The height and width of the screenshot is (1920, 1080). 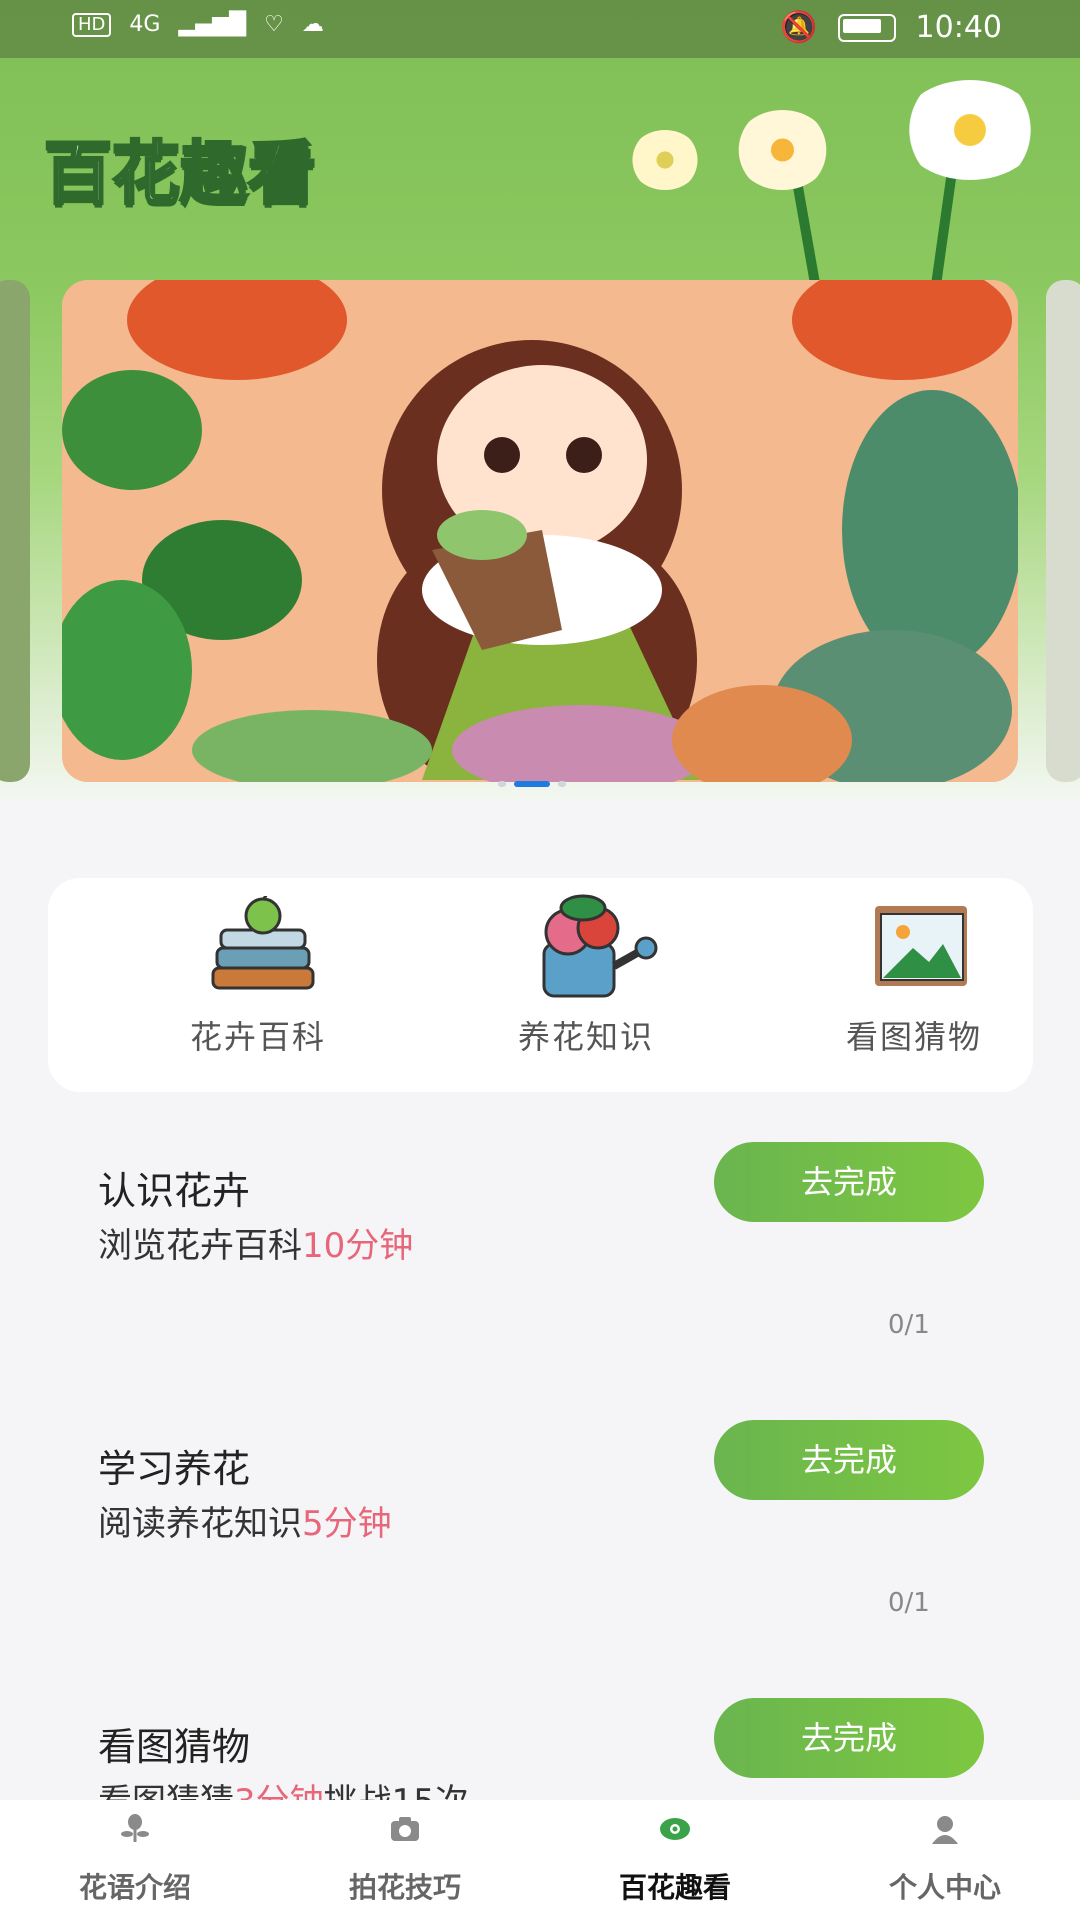 I want to click on task-description: 阅读养花知识5分钟, so click(x=245, y=1520).